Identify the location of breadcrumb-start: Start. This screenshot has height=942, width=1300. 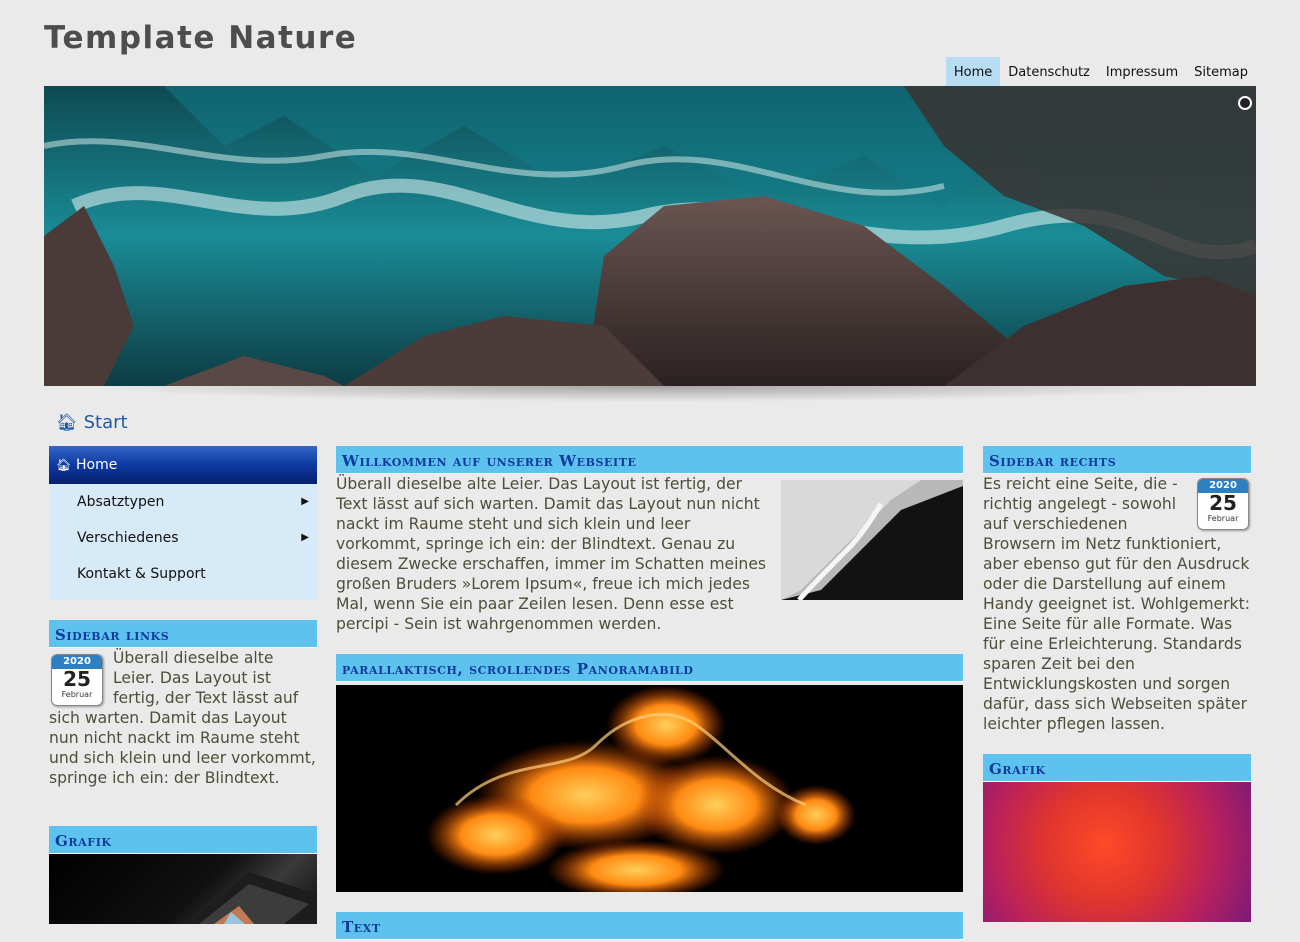
(106, 422).